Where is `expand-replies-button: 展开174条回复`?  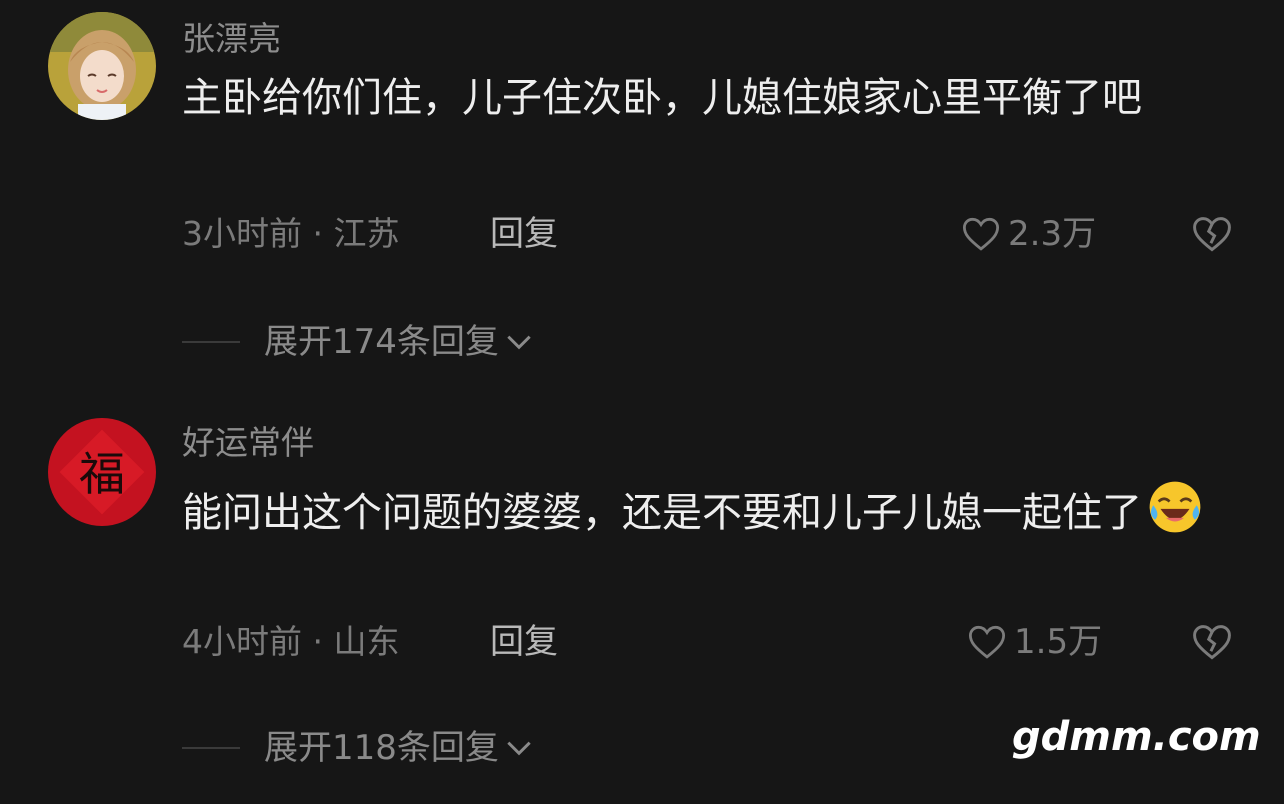
expand-replies-button: 展开174条回复 is located at coordinates (358, 342).